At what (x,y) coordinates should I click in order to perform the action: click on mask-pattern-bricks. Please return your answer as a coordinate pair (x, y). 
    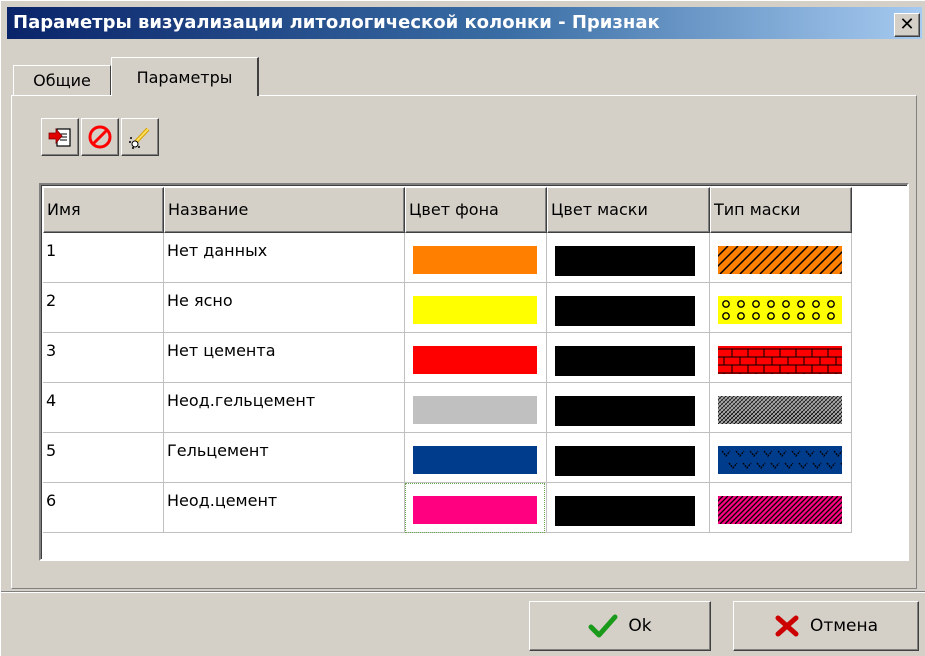
    Looking at the image, I should click on (780, 360).